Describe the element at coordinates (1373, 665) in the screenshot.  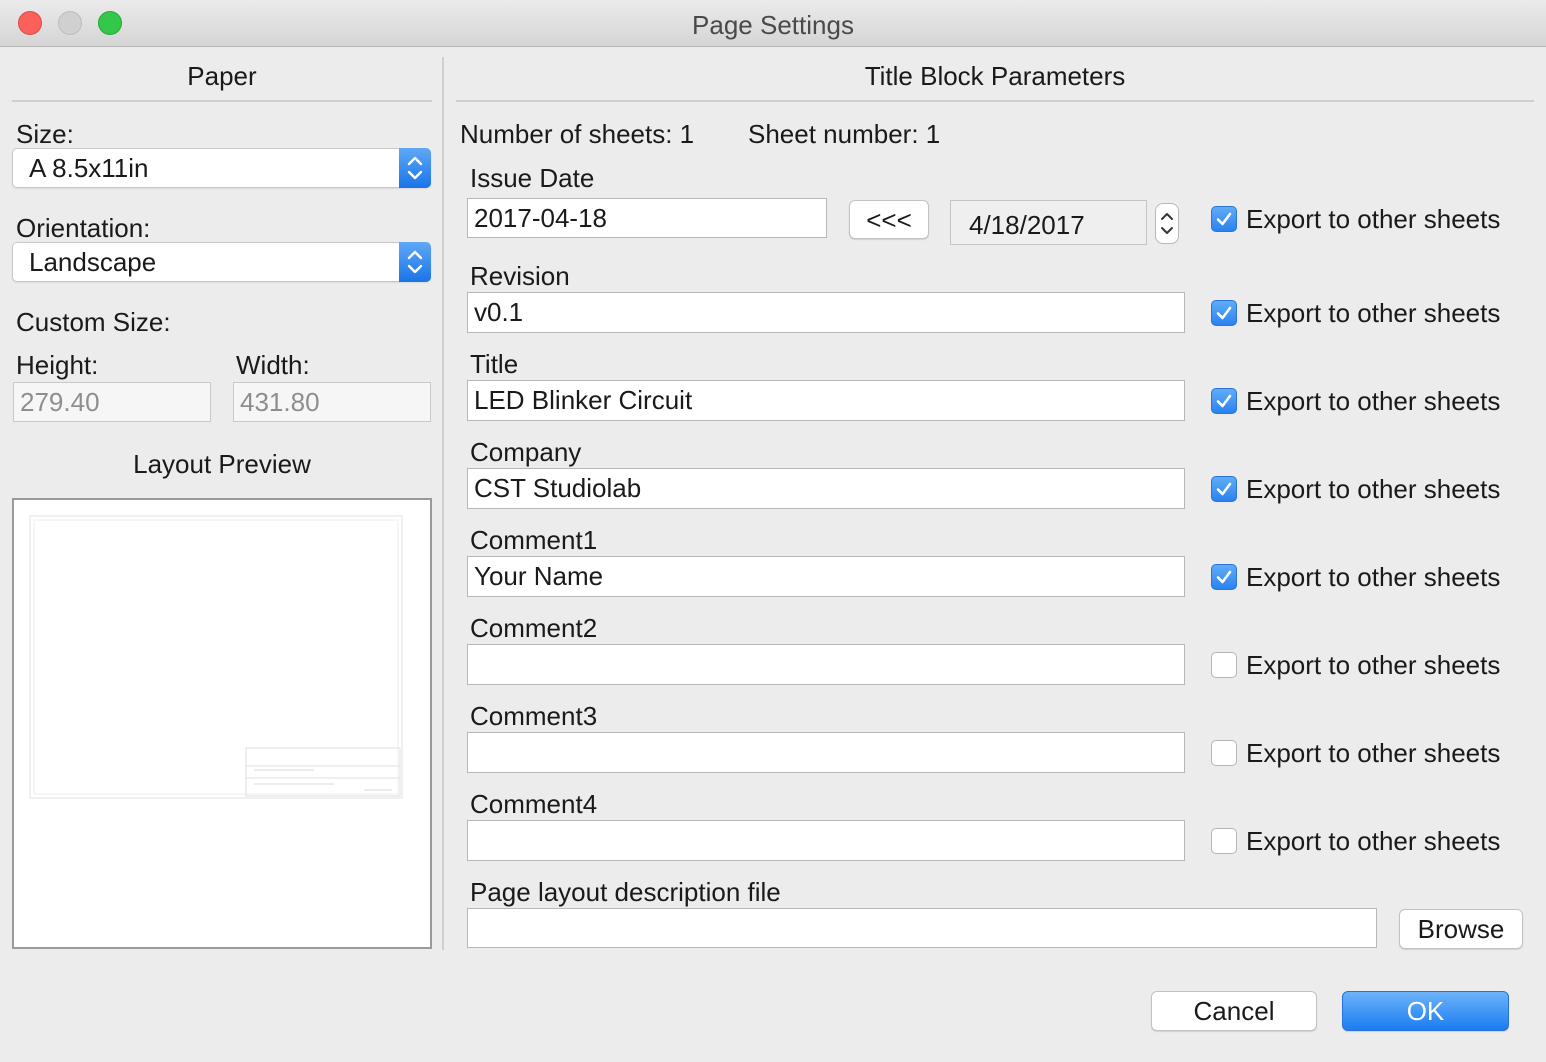
I see `comment2-export-label: Export to other sheets` at that location.